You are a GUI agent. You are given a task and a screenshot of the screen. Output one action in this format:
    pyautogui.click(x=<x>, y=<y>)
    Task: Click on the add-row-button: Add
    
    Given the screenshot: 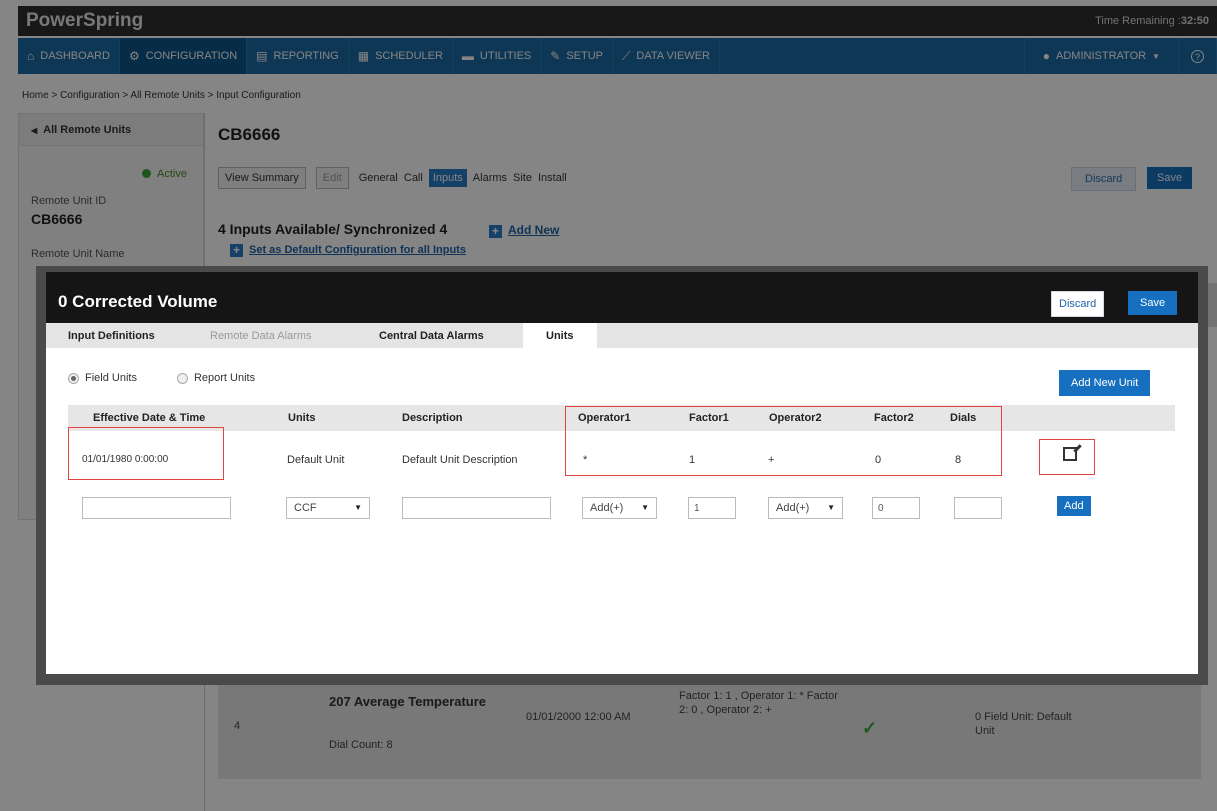 What is the action you would take?
    pyautogui.click(x=1074, y=506)
    